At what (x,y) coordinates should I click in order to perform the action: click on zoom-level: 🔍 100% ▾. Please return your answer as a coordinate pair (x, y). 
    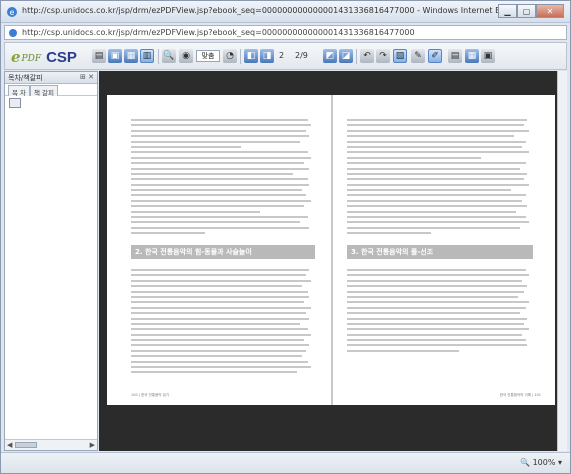
    Looking at the image, I should click on (541, 462).